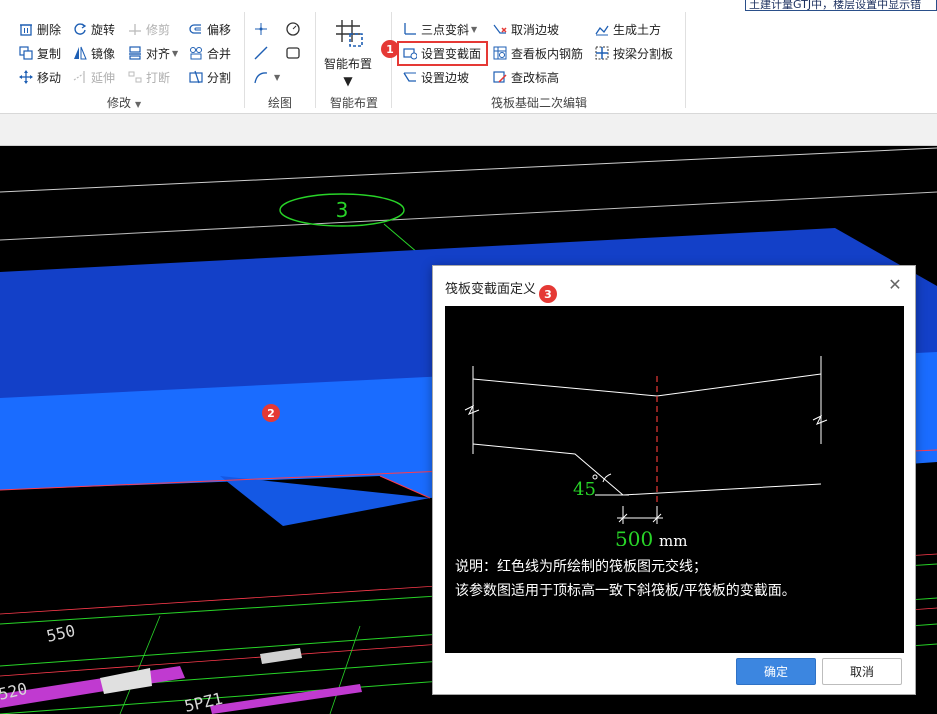 The height and width of the screenshot is (714, 937). What do you see at coordinates (49, 29) in the screenshot?
I see `delete-label: 删除` at bounding box center [49, 29].